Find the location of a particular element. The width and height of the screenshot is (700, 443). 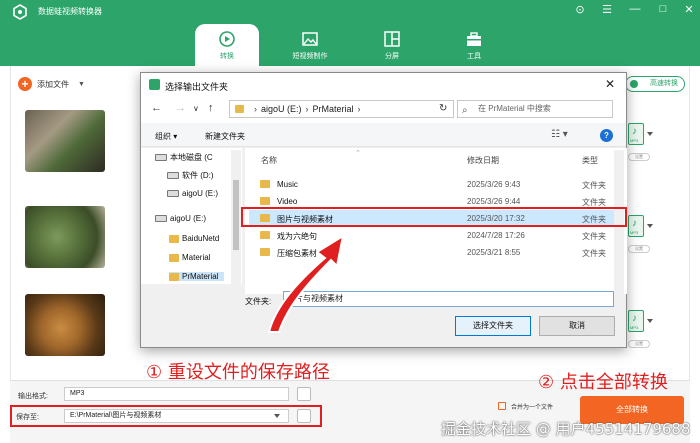

plus-icon: + is located at coordinates (25, 84).